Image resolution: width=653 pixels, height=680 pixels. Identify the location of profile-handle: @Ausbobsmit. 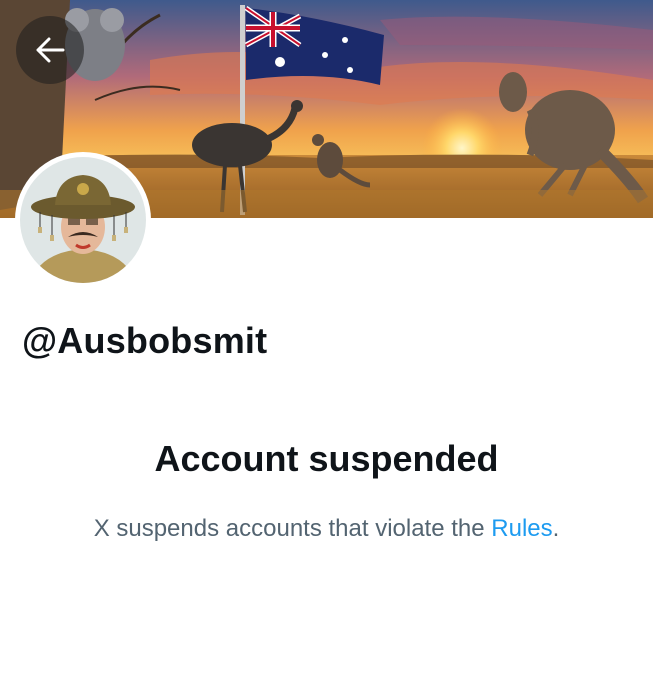
(145, 340).